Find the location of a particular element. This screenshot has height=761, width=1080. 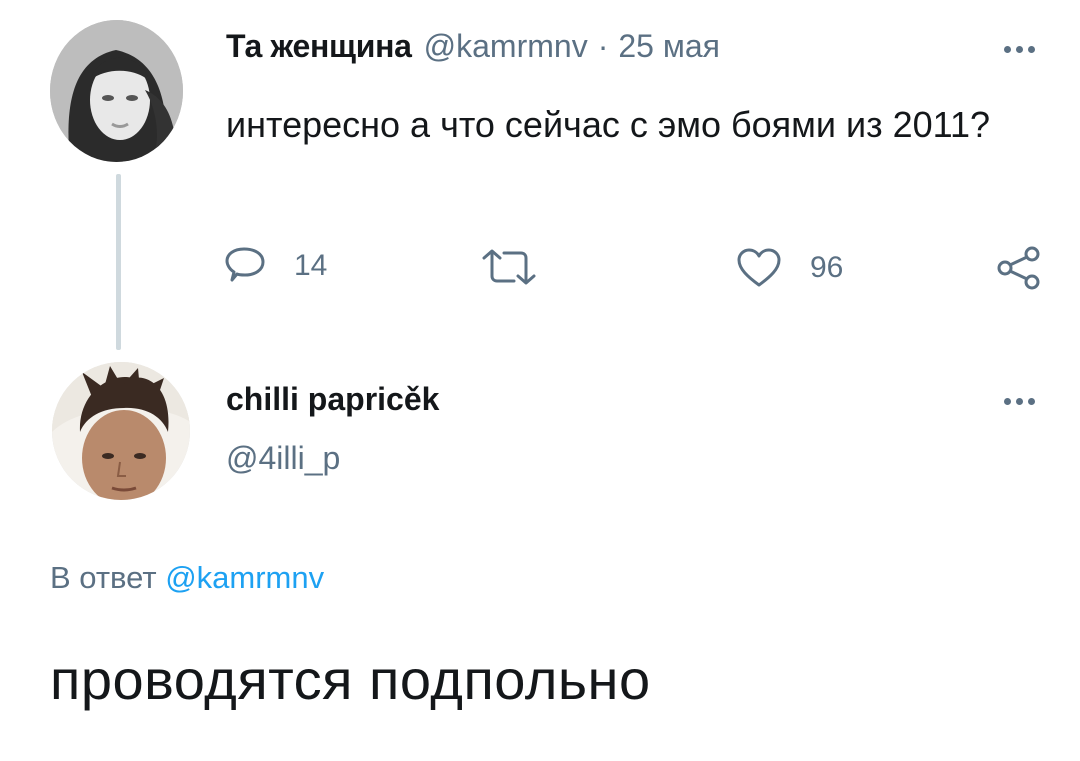

reply-tweet-text: проводятся подпольно is located at coordinates (350, 679).